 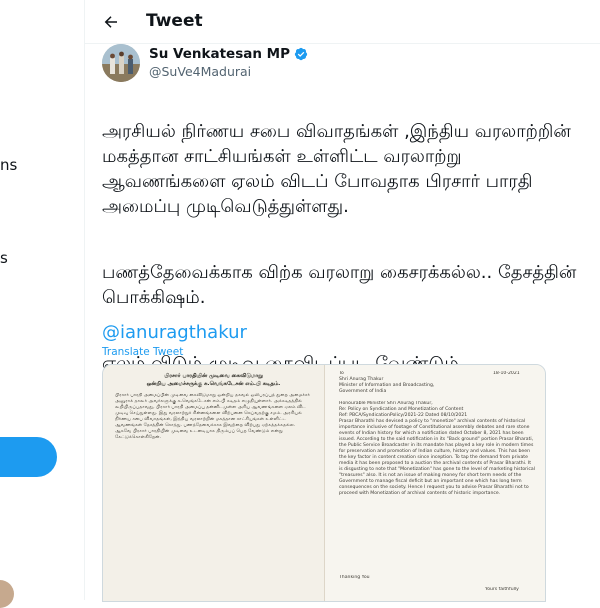 I want to click on account-avatar, so click(x=7, y=594).